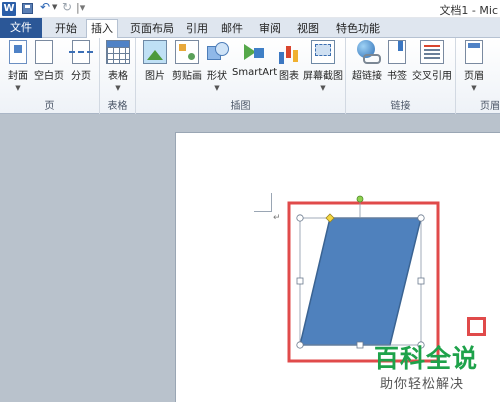  What do you see at coordinates (49, 106) in the screenshot?
I see `group-label-pages: 页` at bounding box center [49, 106].